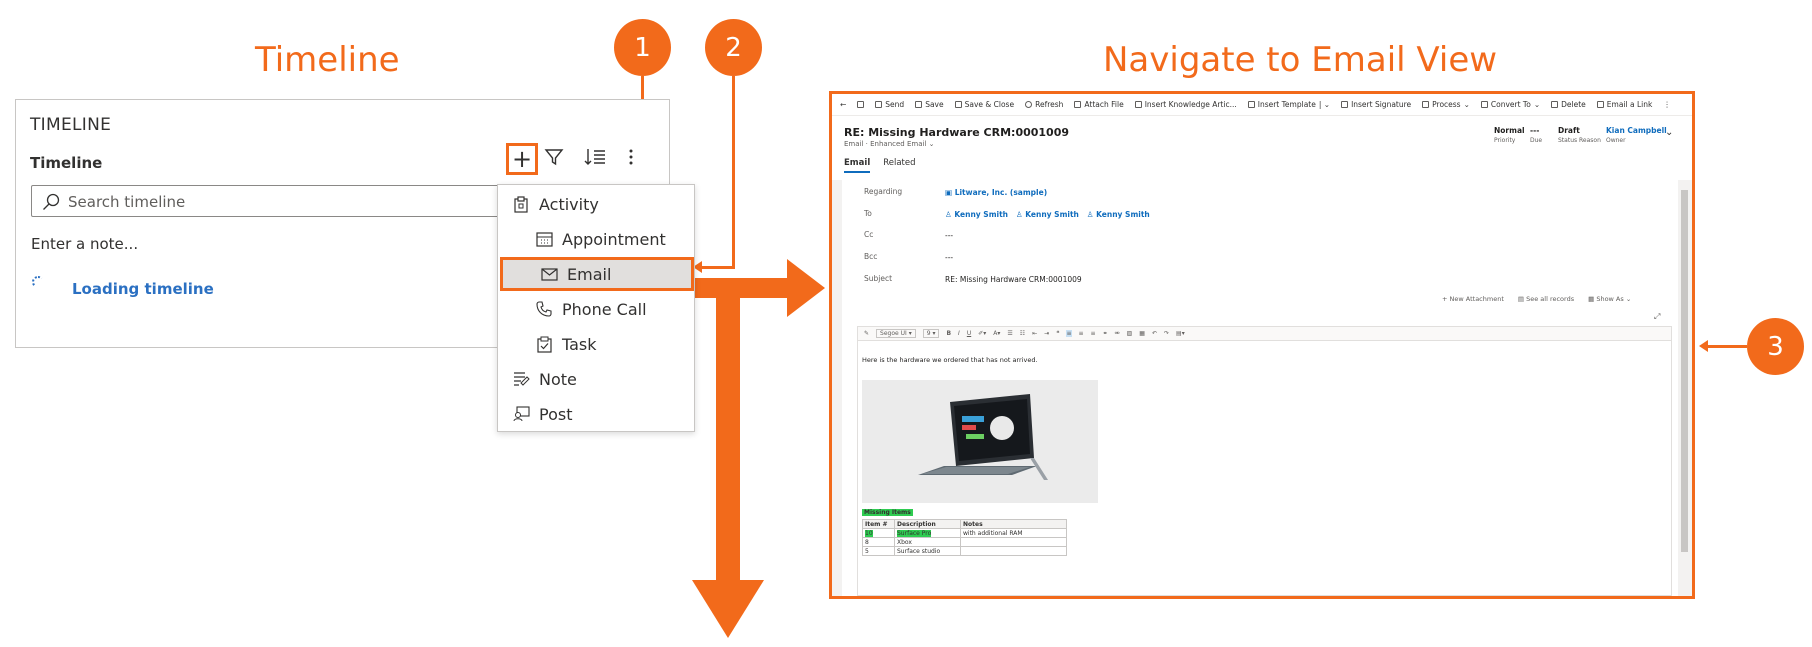 This screenshot has height=647, width=1812. I want to click on record-icon: ▣, so click(950, 192).